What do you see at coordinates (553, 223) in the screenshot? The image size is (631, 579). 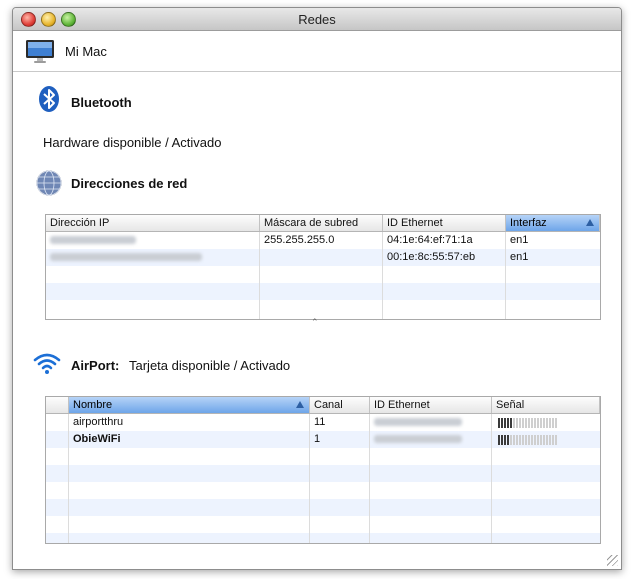 I see `column-interface: Interfaz` at bounding box center [553, 223].